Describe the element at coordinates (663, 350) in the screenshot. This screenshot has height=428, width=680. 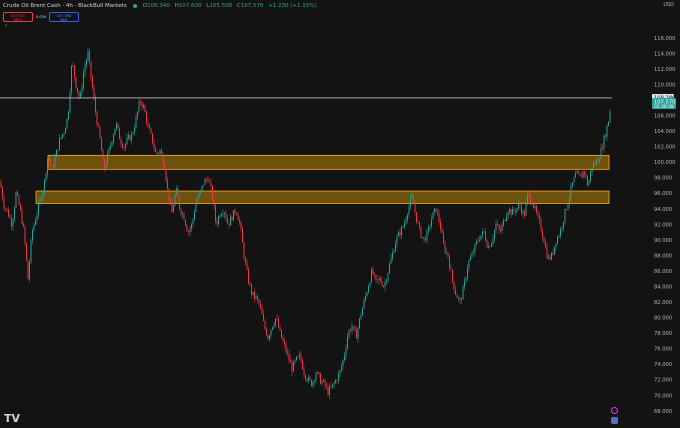
I see `price-tick-label: 76.000` at that location.